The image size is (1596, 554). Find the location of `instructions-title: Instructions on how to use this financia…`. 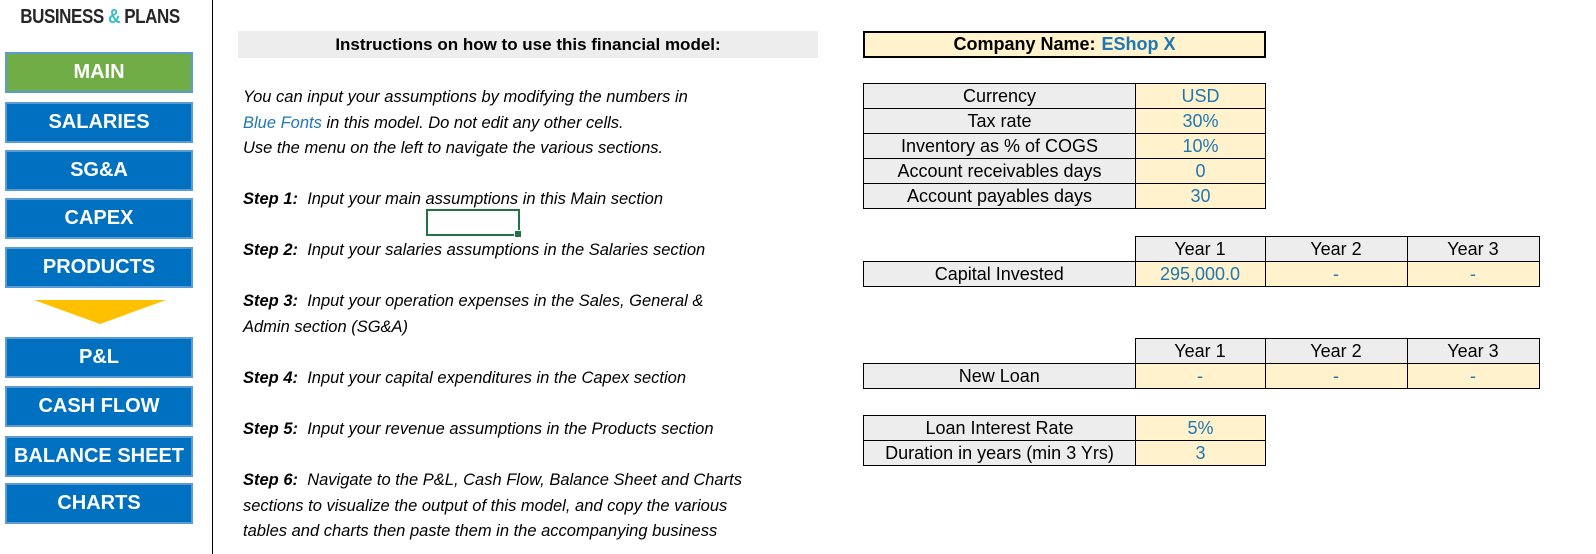

instructions-title: Instructions on how to use this financia… is located at coordinates (528, 44).